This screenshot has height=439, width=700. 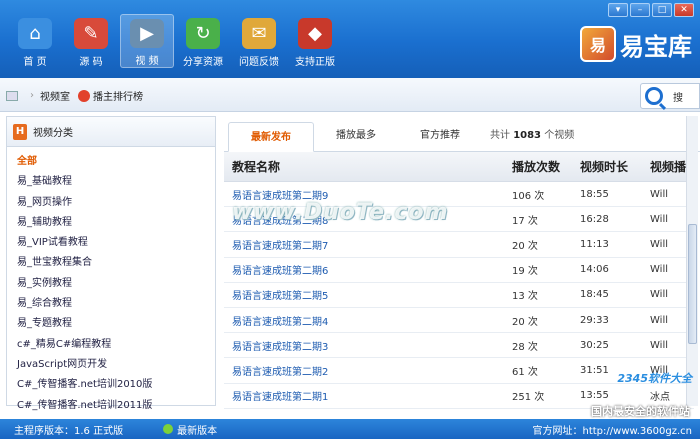 What do you see at coordinates (74, 95) in the screenshot?
I see `breadcrumb: › 视频室 播主排行榜` at bounding box center [74, 95].